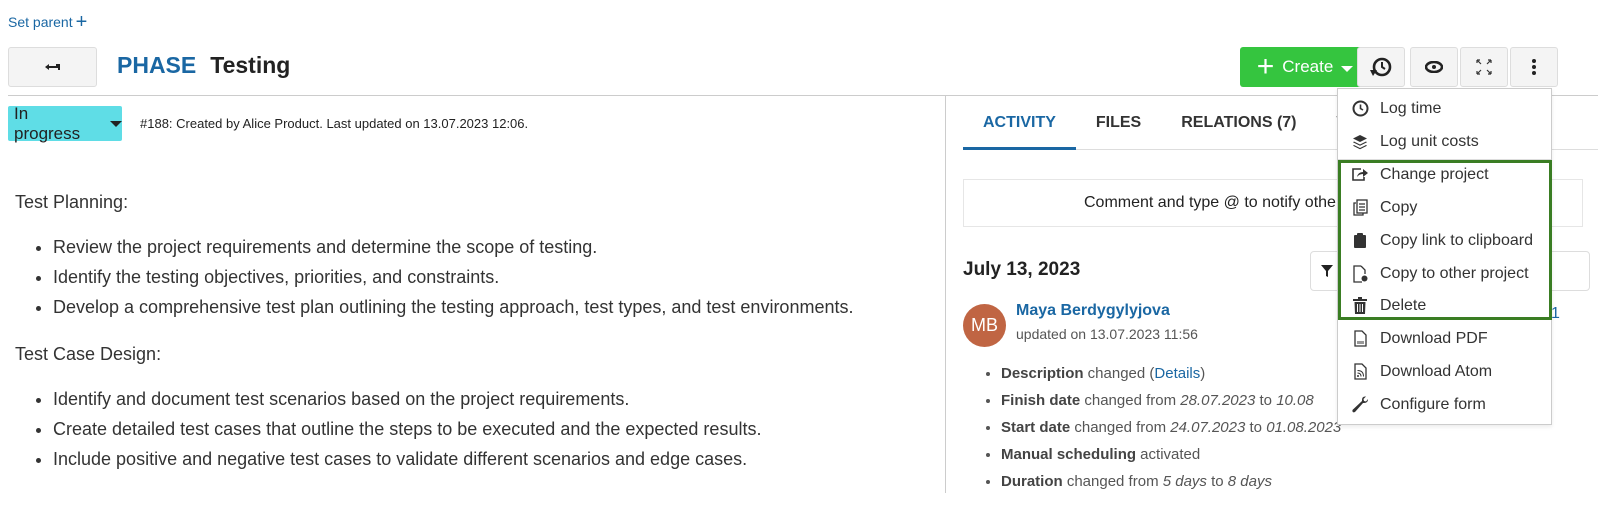 The width and height of the screenshot is (1598, 516). What do you see at coordinates (1118, 127) in the screenshot?
I see `tab-files: FILES` at bounding box center [1118, 127].